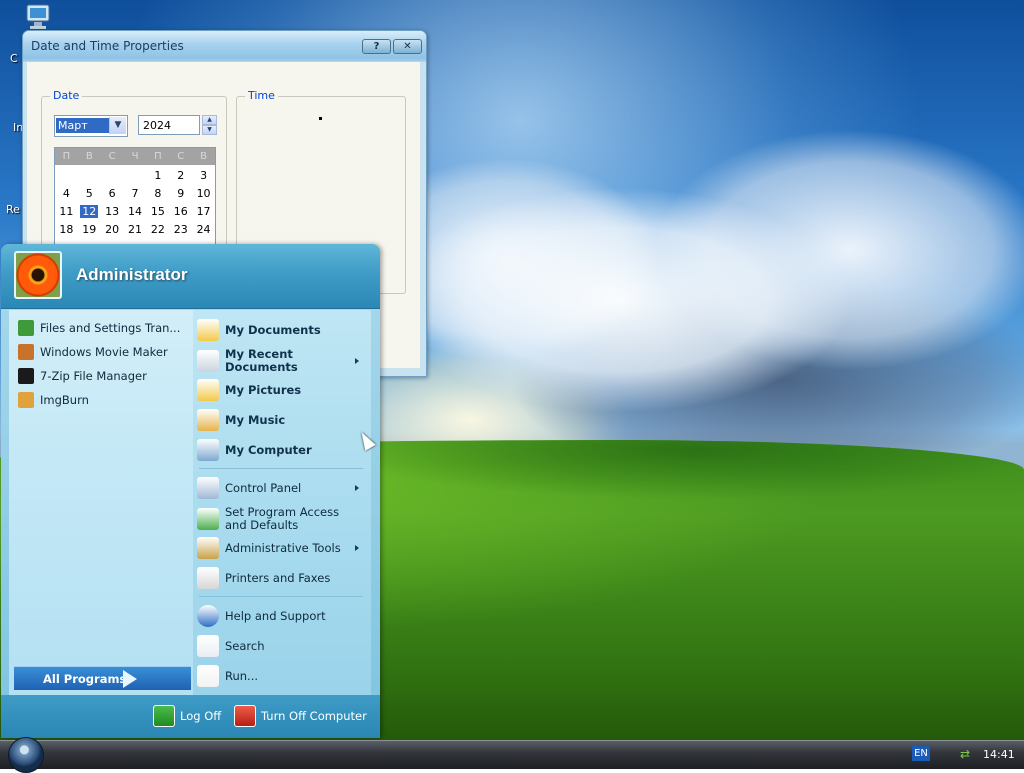 This screenshot has height=773, width=1024. I want to click on calendar-day: 23, so click(180, 230).